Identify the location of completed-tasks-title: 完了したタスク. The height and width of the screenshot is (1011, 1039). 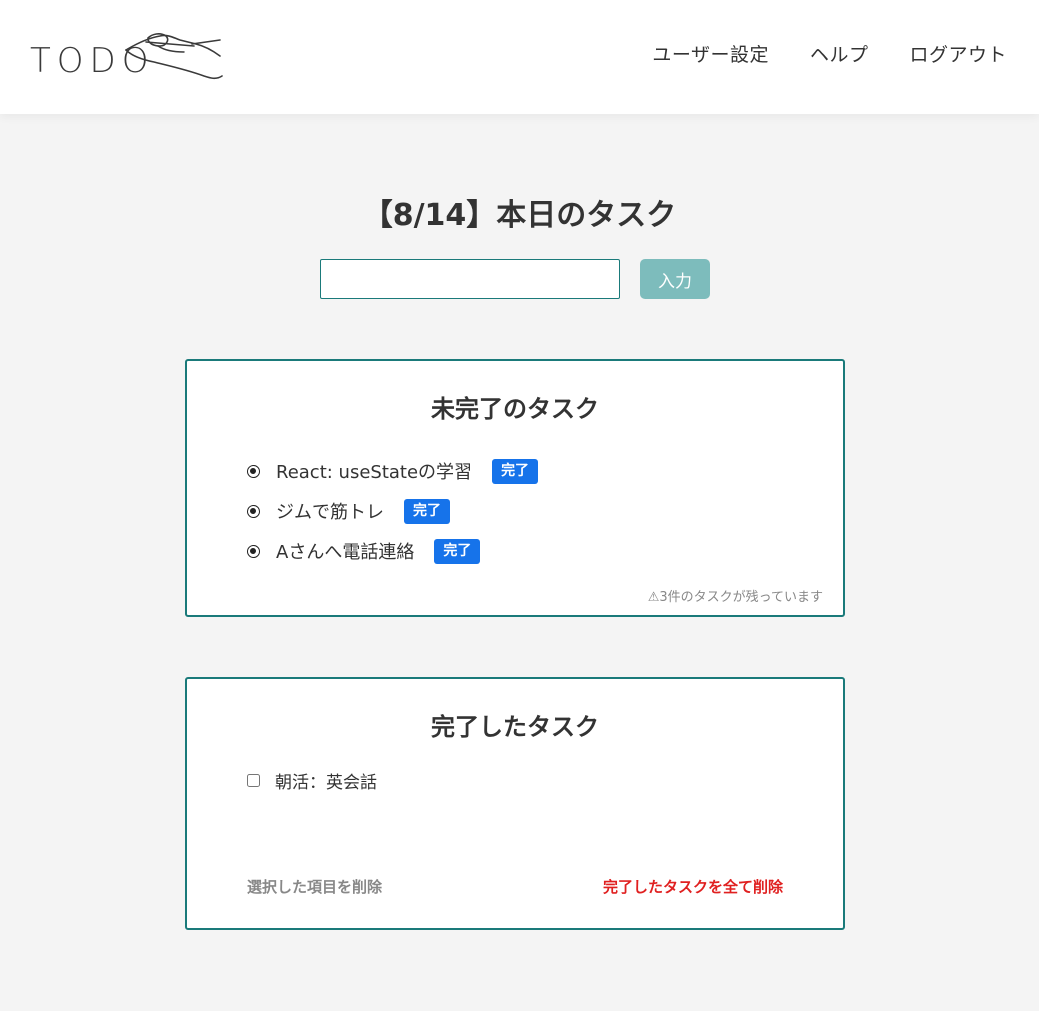
(515, 727).